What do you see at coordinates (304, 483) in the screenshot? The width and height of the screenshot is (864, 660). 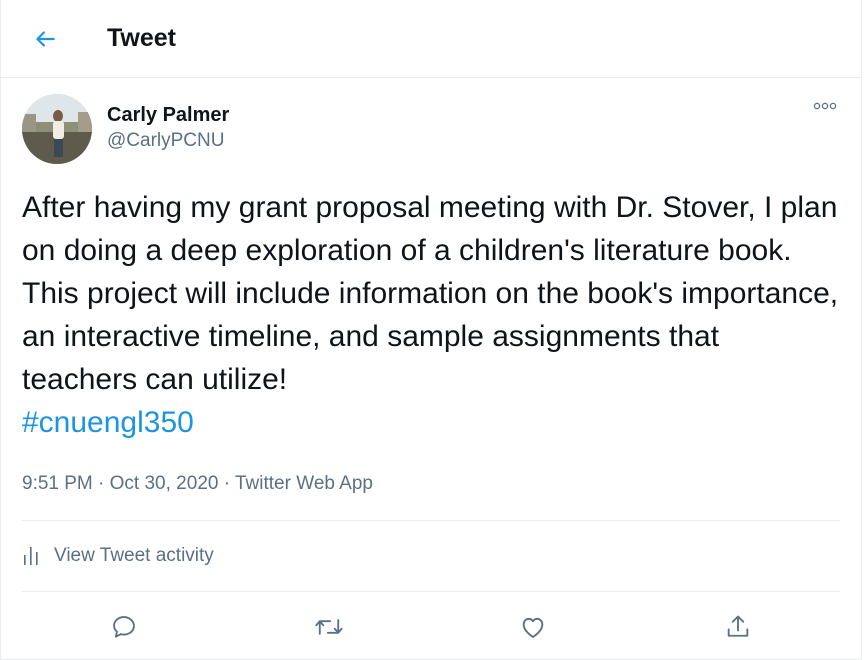 I see `tweet-source: Twitter Web App` at bounding box center [304, 483].